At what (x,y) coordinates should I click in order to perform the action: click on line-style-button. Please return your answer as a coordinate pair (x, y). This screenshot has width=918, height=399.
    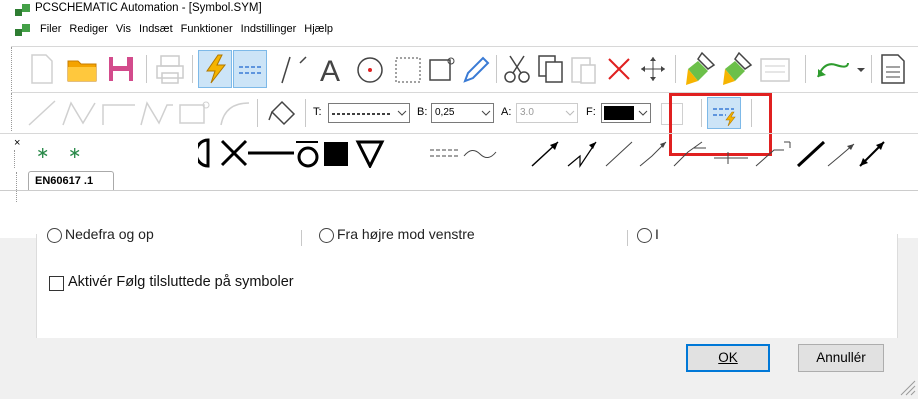
    Looking at the image, I should click on (250, 69).